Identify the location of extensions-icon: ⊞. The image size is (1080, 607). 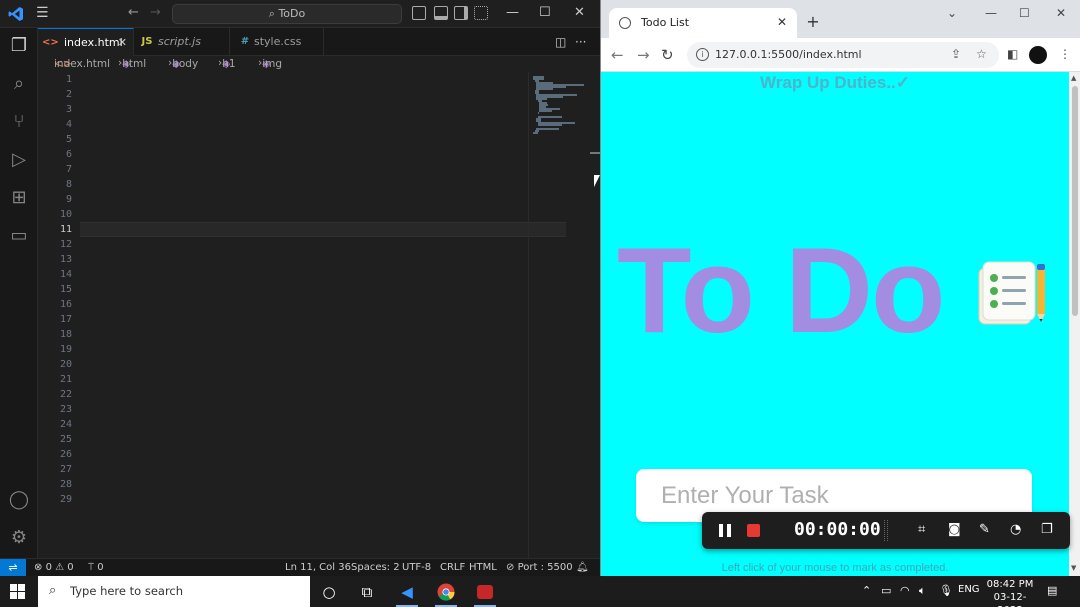
(19, 198).